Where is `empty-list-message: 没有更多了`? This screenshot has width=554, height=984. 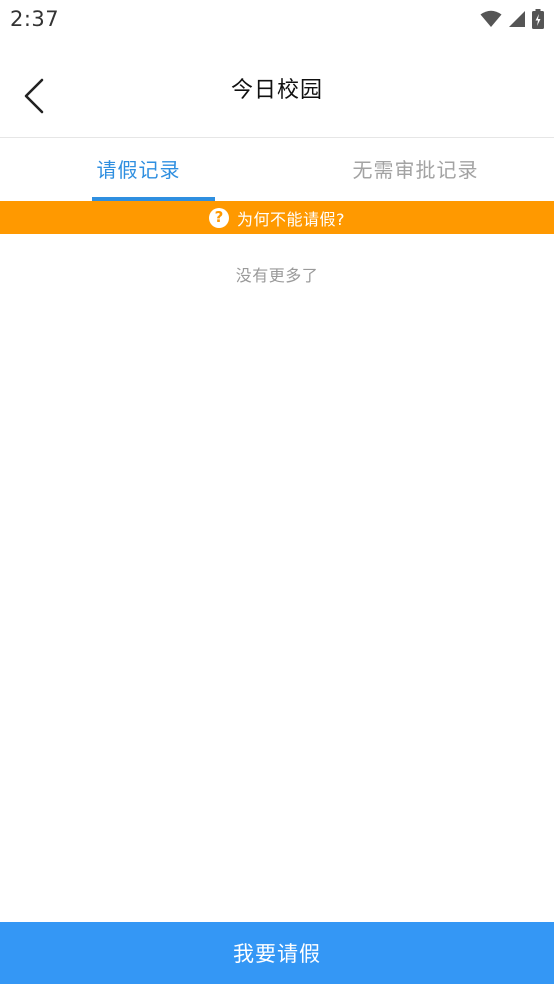
empty-list-message: 没有更多了 is located at coordinates (277, 275).